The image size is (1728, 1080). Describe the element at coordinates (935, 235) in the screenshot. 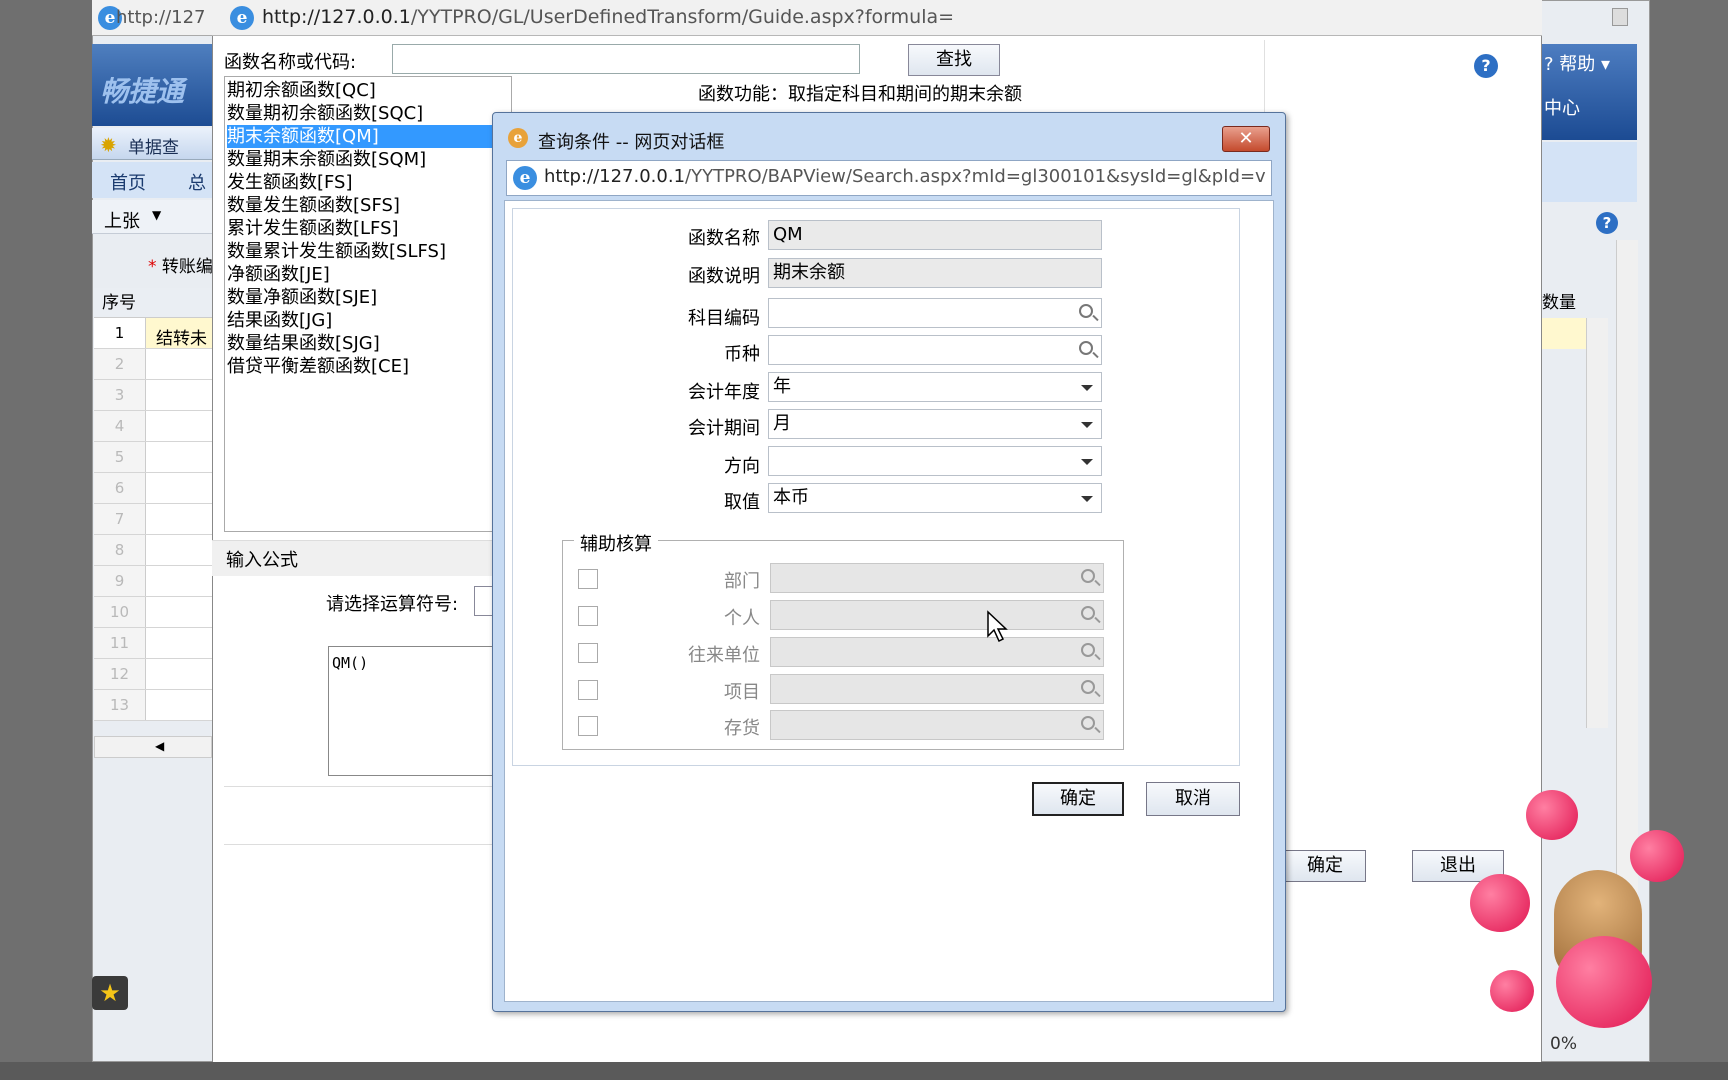

I see `func-name-field: QM` at that location.